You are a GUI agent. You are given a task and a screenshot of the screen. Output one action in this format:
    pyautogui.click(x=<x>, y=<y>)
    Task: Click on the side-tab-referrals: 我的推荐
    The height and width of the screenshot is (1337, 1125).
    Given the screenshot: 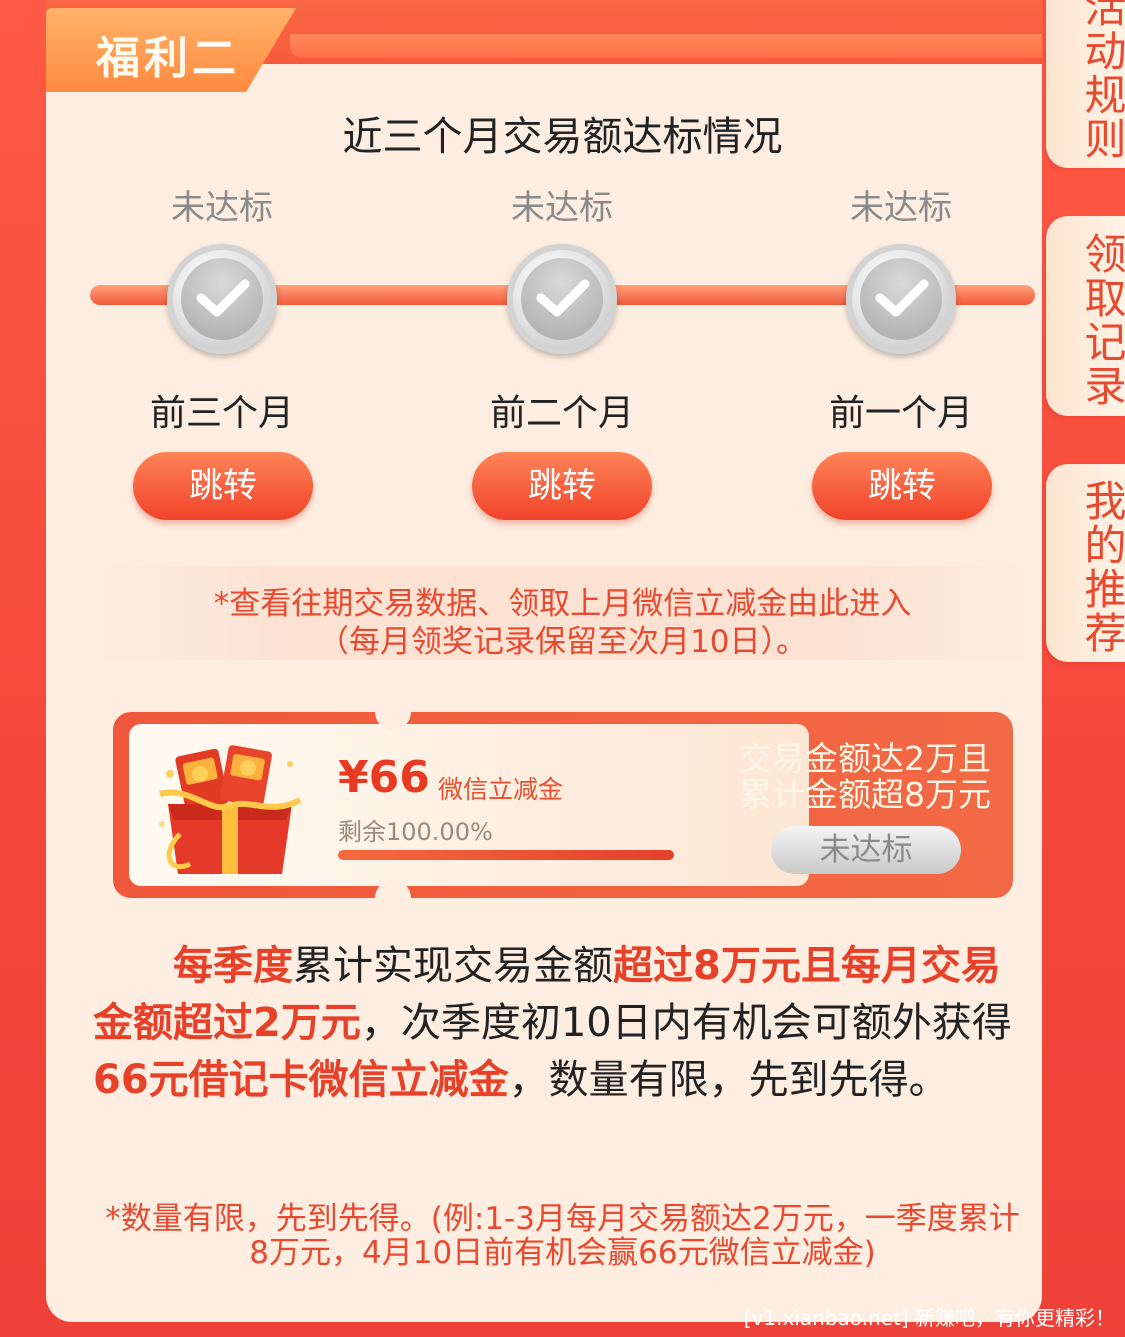 What is the action you would take?
    pyautogui.click(x=1085, y=563)
    